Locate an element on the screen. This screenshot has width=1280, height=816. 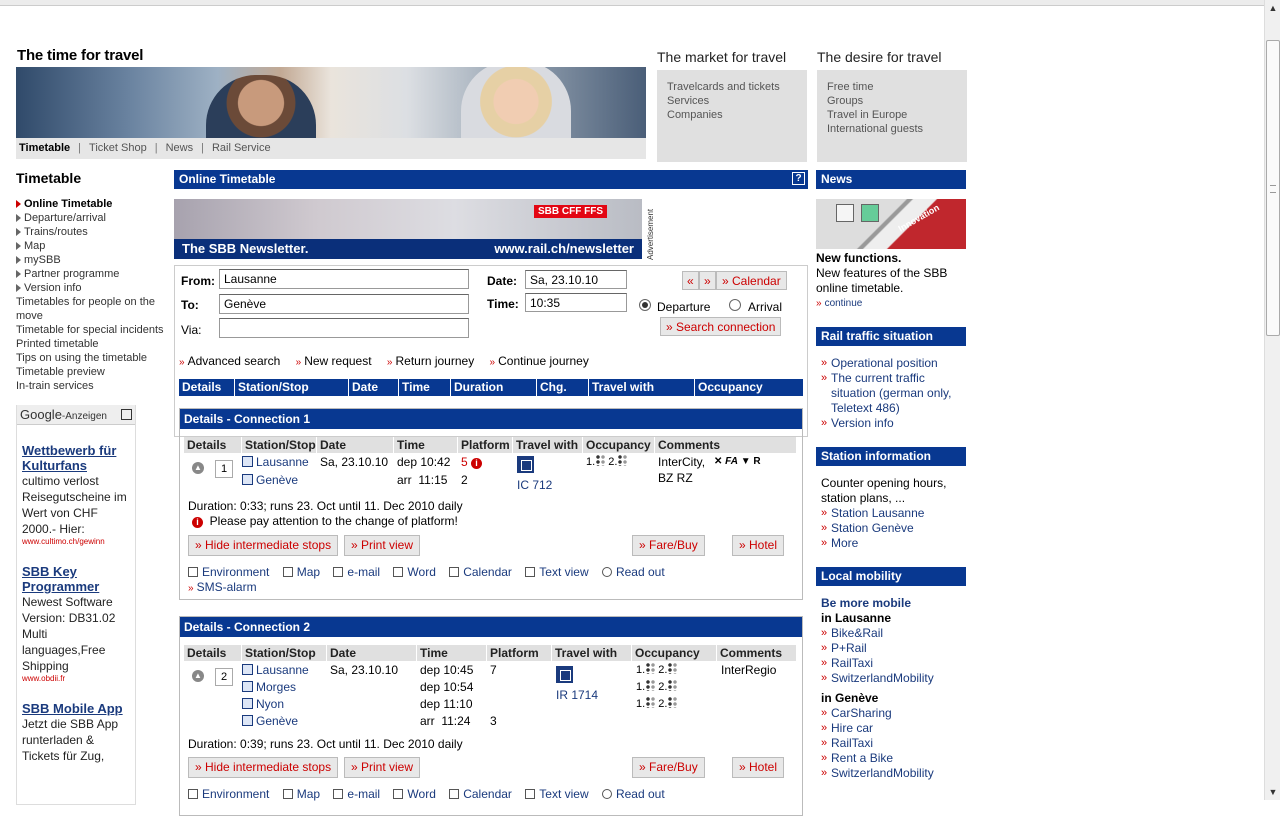
from-input is located at coordinates (344, 279).